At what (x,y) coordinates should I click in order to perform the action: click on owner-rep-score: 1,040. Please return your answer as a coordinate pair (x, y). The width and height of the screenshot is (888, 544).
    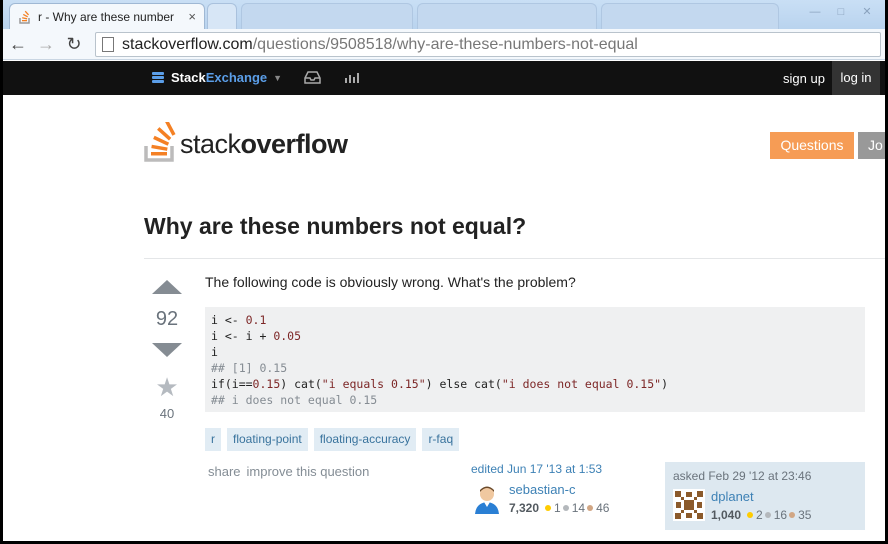
    Looking at the image, I should click on (726, 515).